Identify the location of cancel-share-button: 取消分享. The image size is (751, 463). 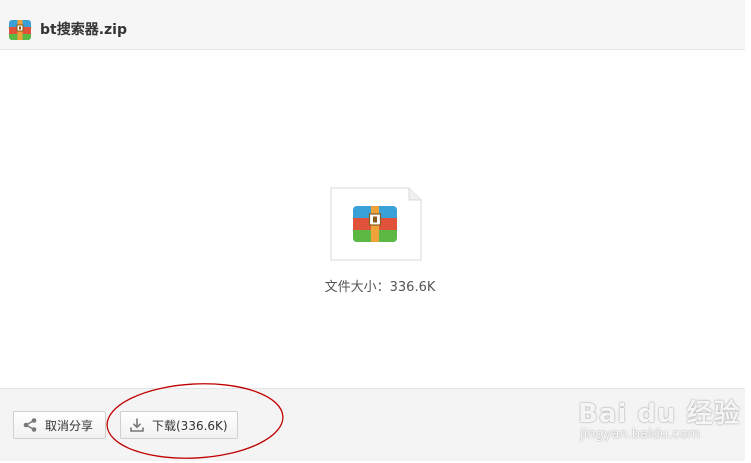
(59, 425).